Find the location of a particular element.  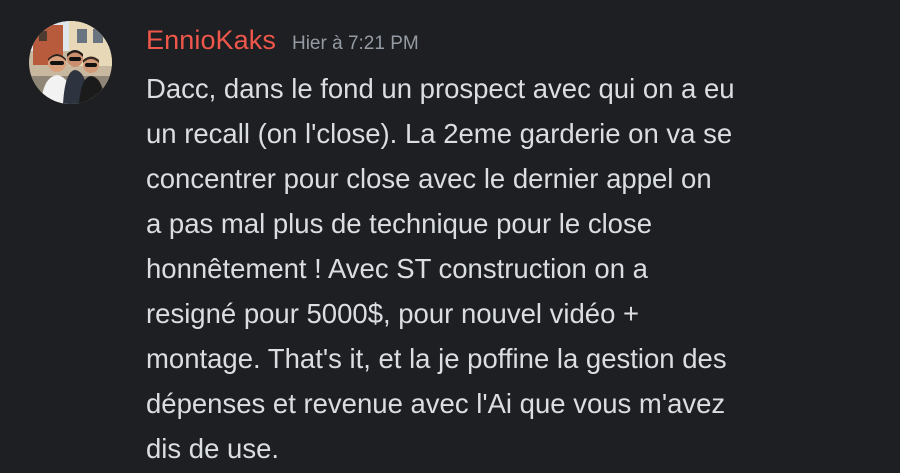

user-avatar is located at coordinates (70, 62).